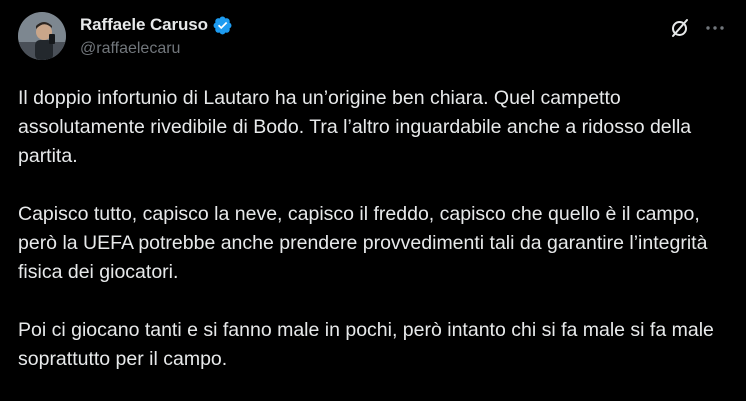  I want to click on avatar, so click(42, 36).